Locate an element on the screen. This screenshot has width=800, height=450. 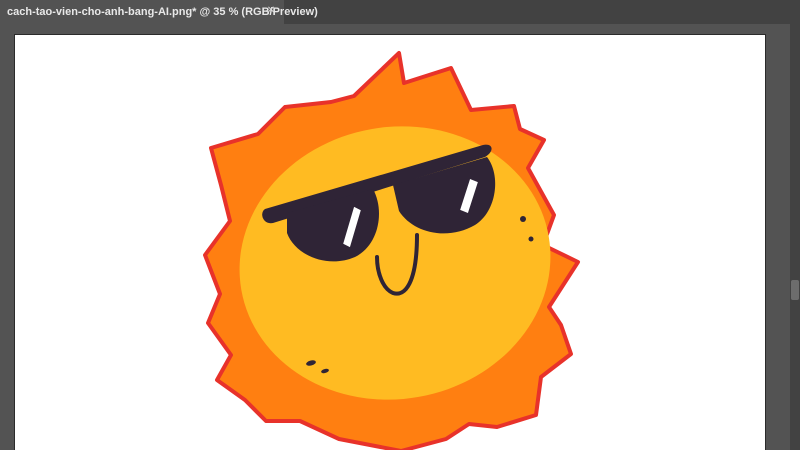
vertical-scrollbar is located at coordinates (795, 237).